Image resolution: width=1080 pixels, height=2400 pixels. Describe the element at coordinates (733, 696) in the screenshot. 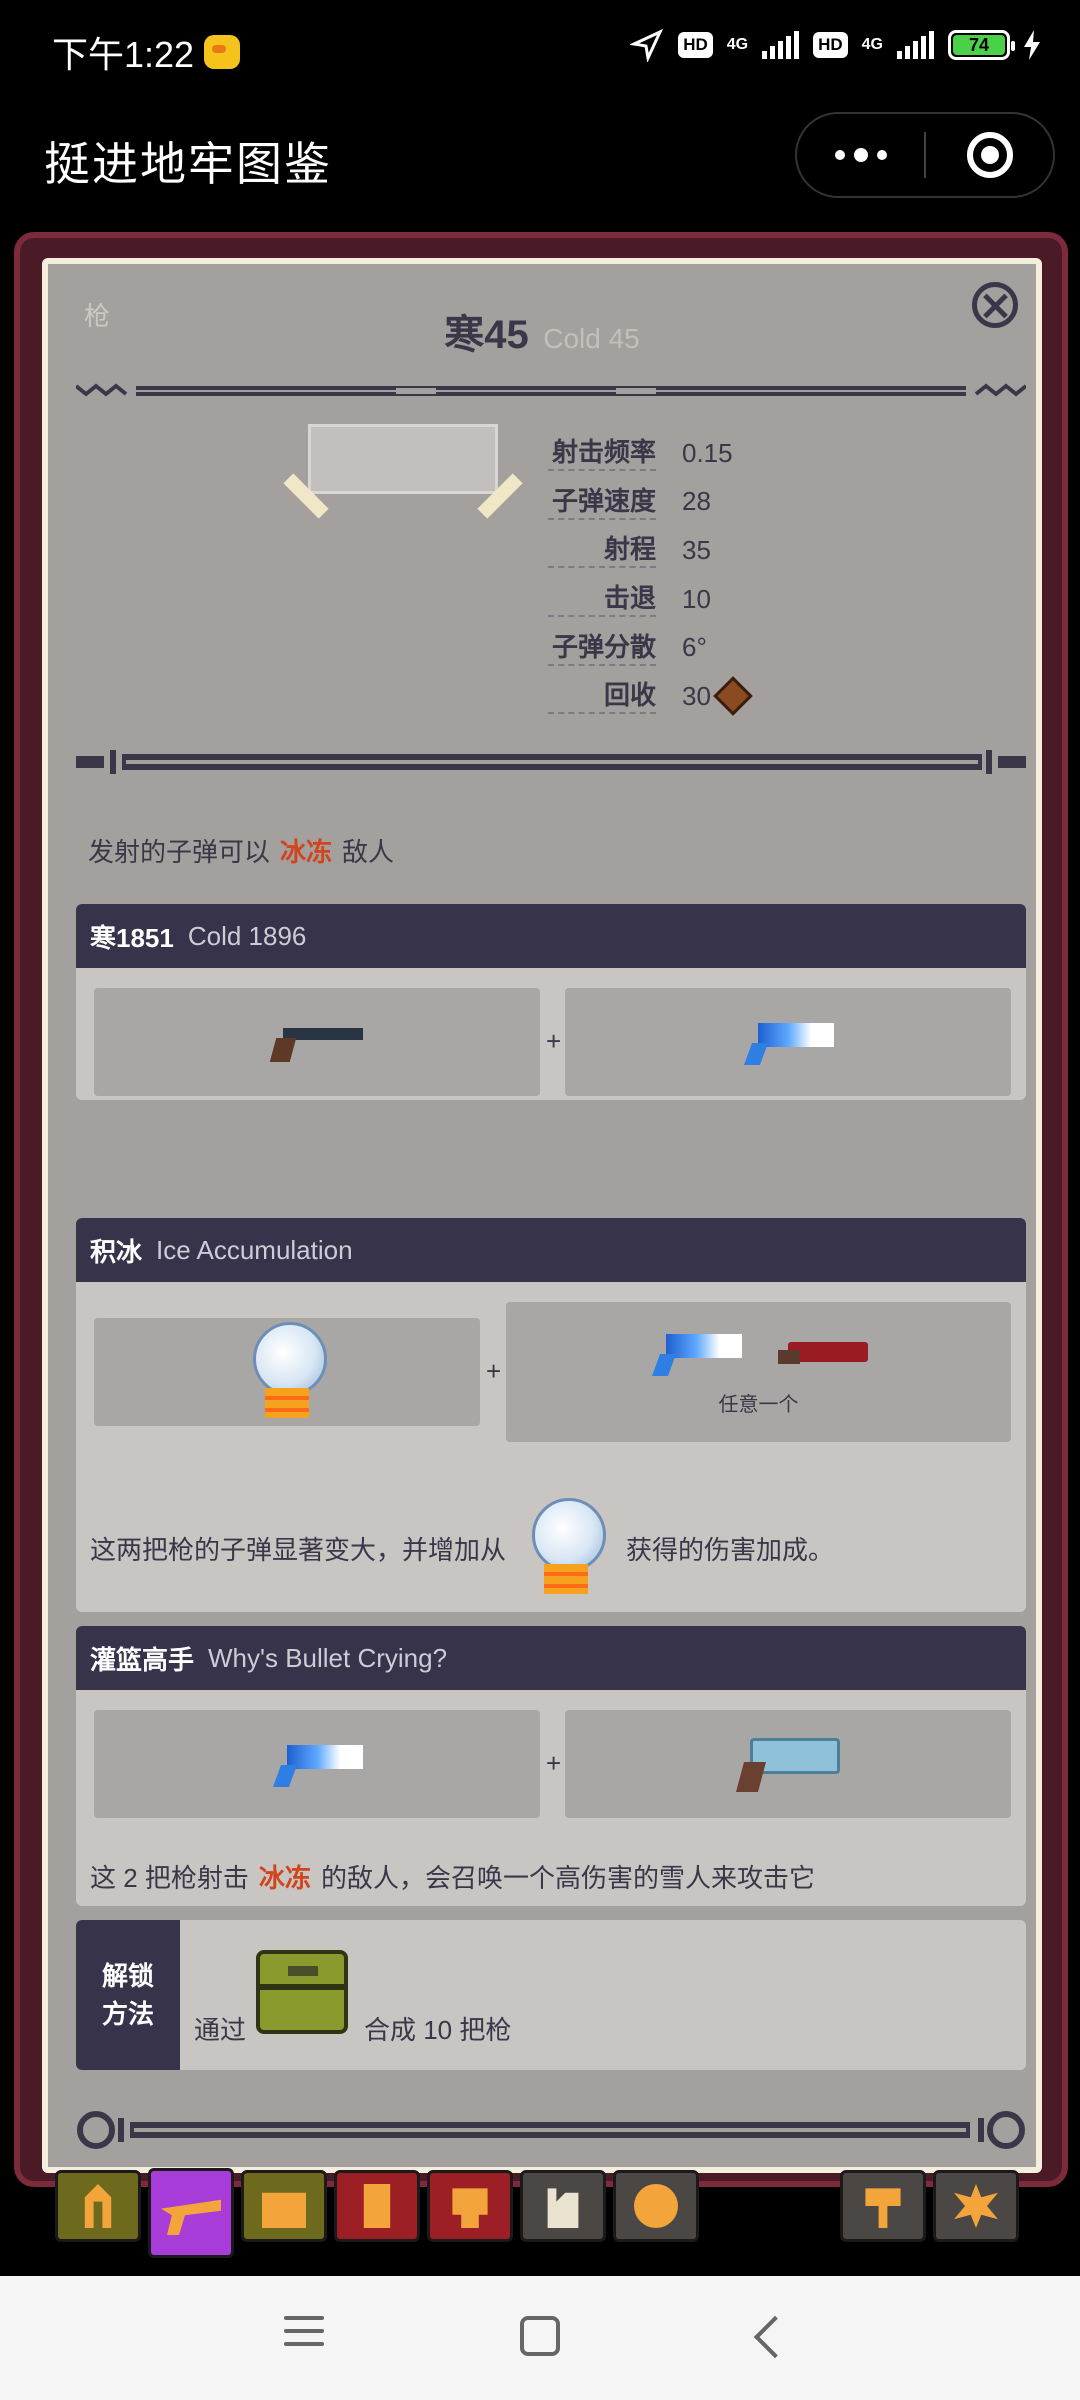

I see `scrap-icon` at that location.